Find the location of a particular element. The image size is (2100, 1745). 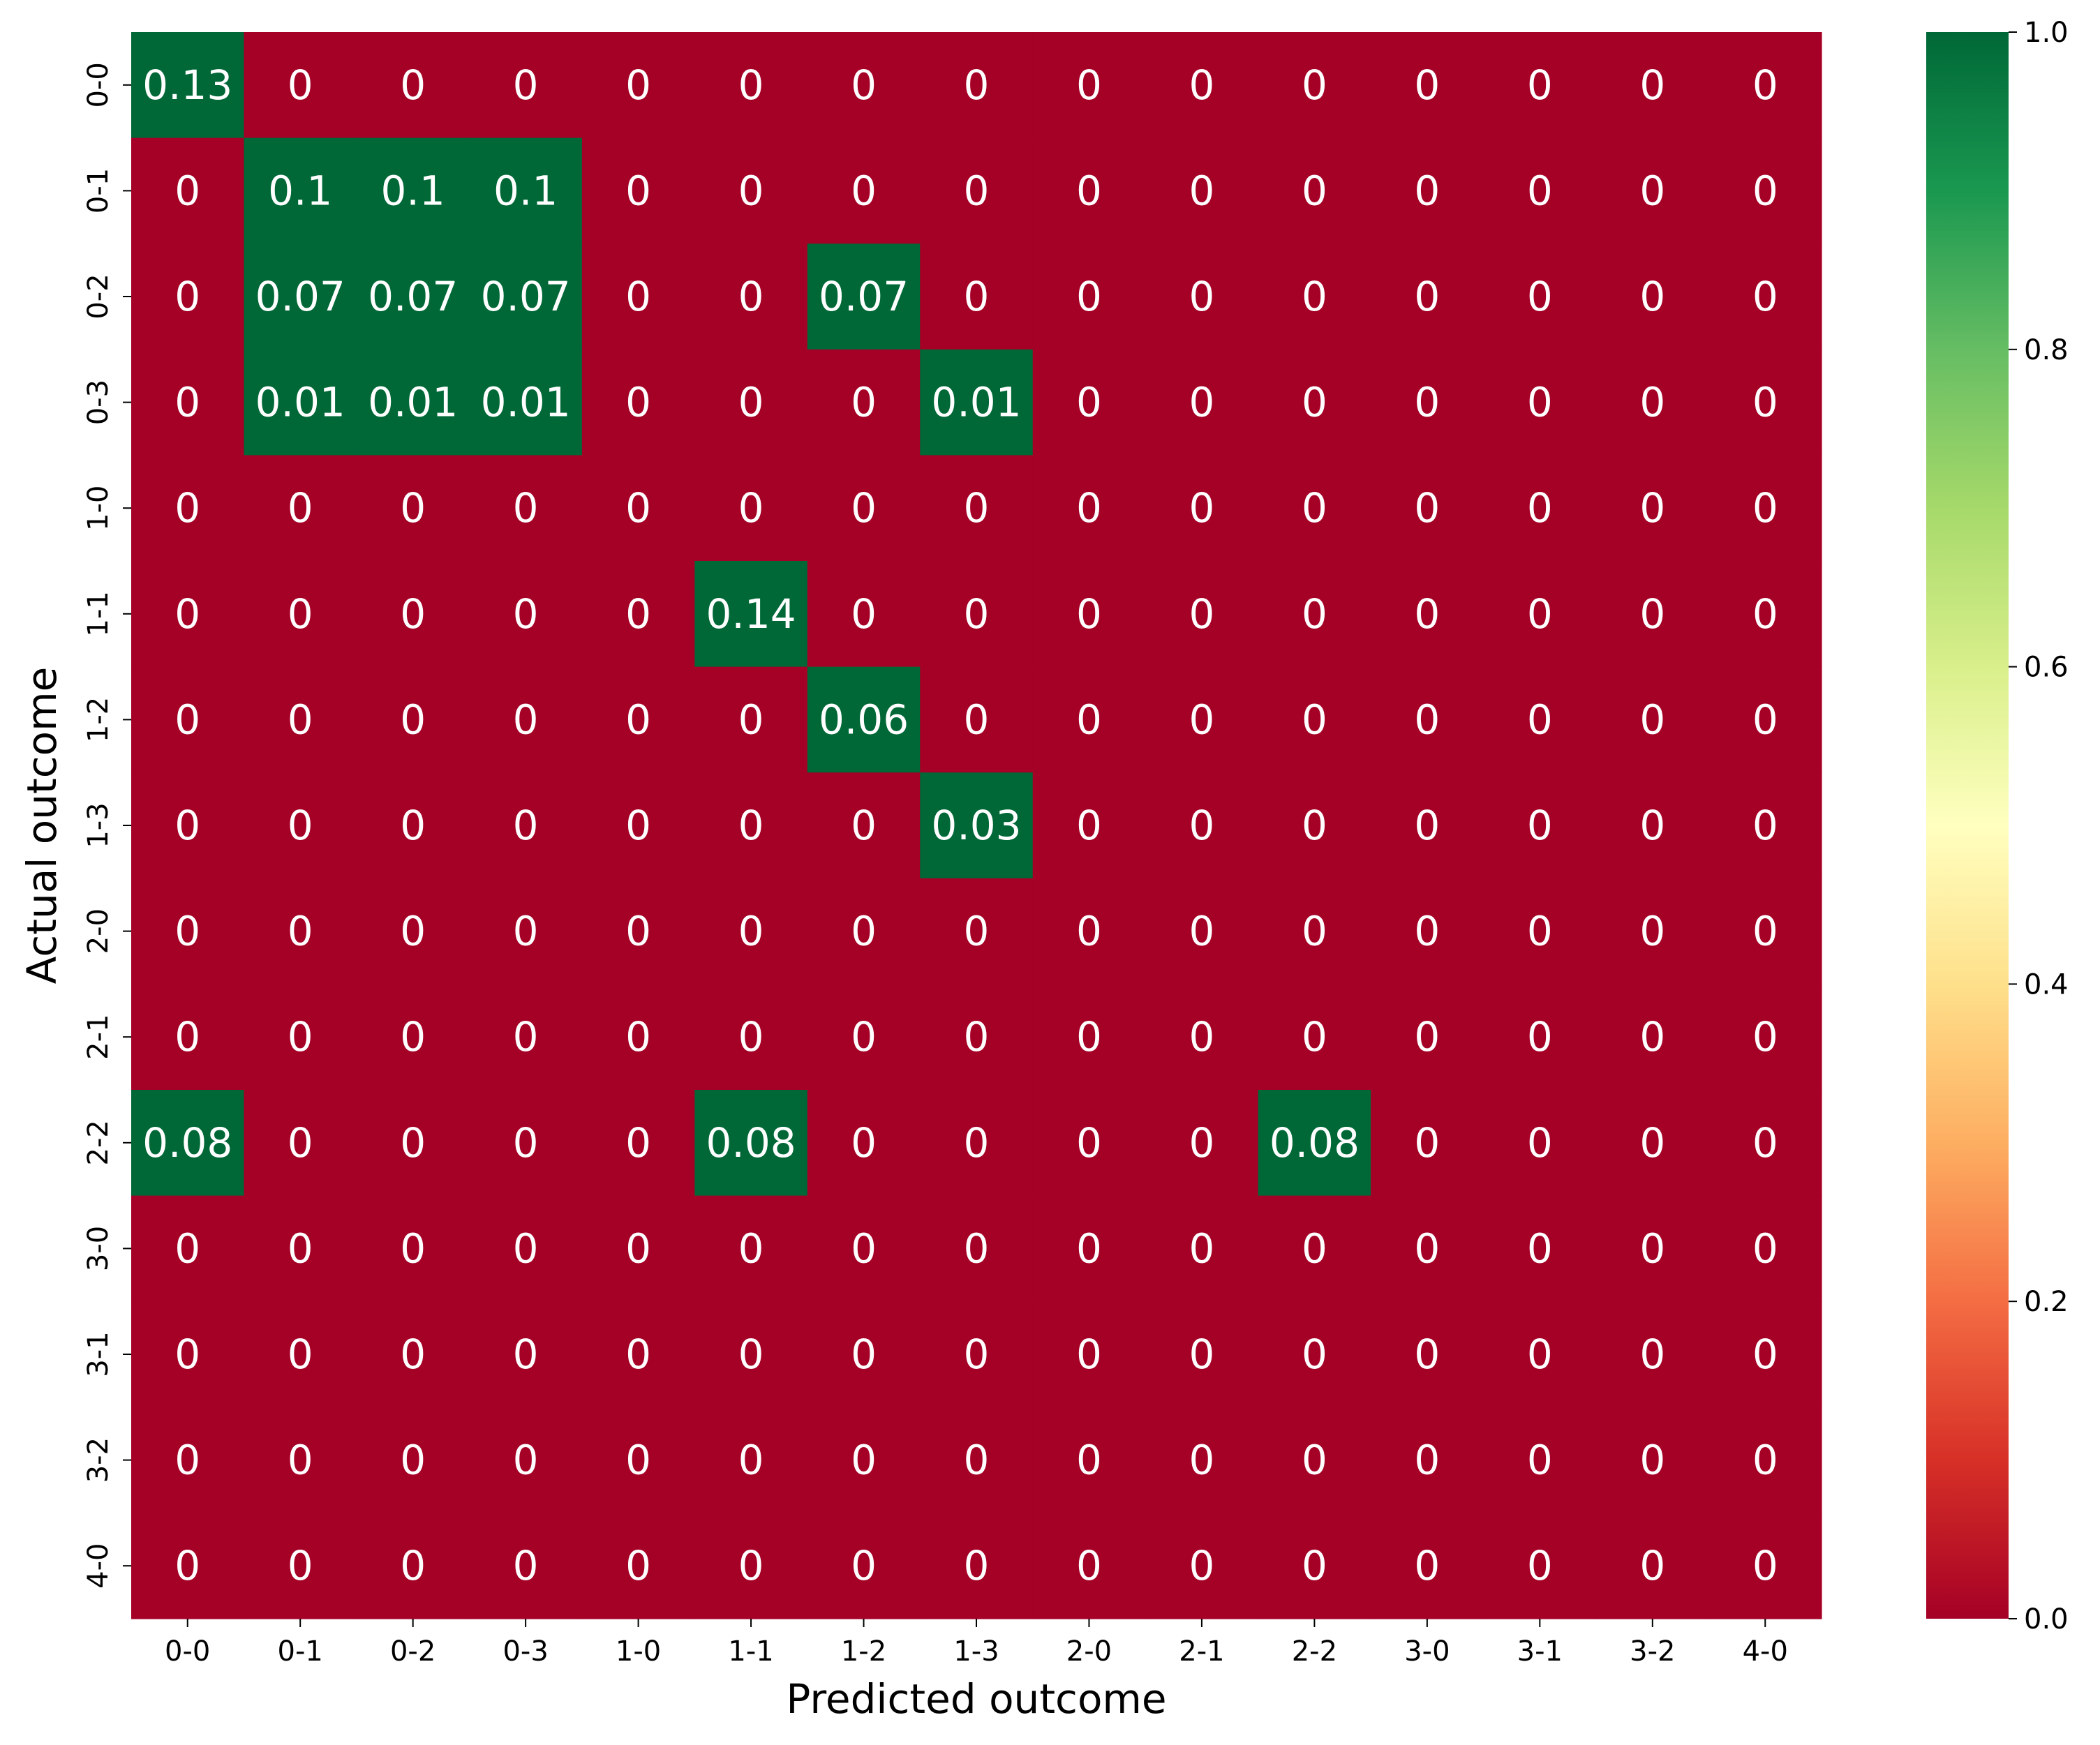

y-tick-label: 0-2 is located at coordinates (98, 296).